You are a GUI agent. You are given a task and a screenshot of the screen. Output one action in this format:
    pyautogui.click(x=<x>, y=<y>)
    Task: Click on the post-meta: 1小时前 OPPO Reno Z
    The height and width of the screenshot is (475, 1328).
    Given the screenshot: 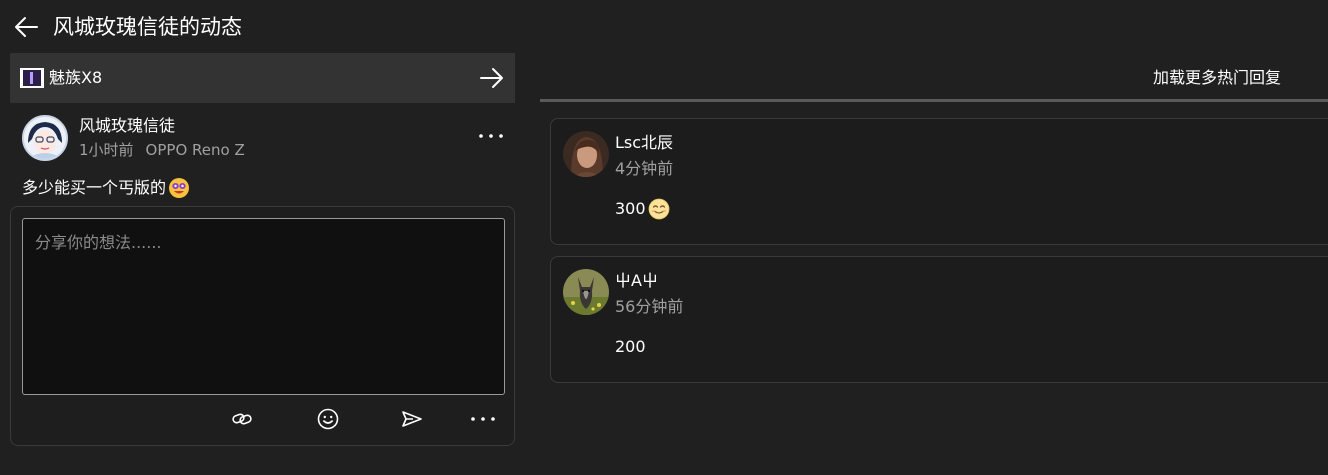 What is the action you would take?
    pyautogui.click(x=162, y=150)
    